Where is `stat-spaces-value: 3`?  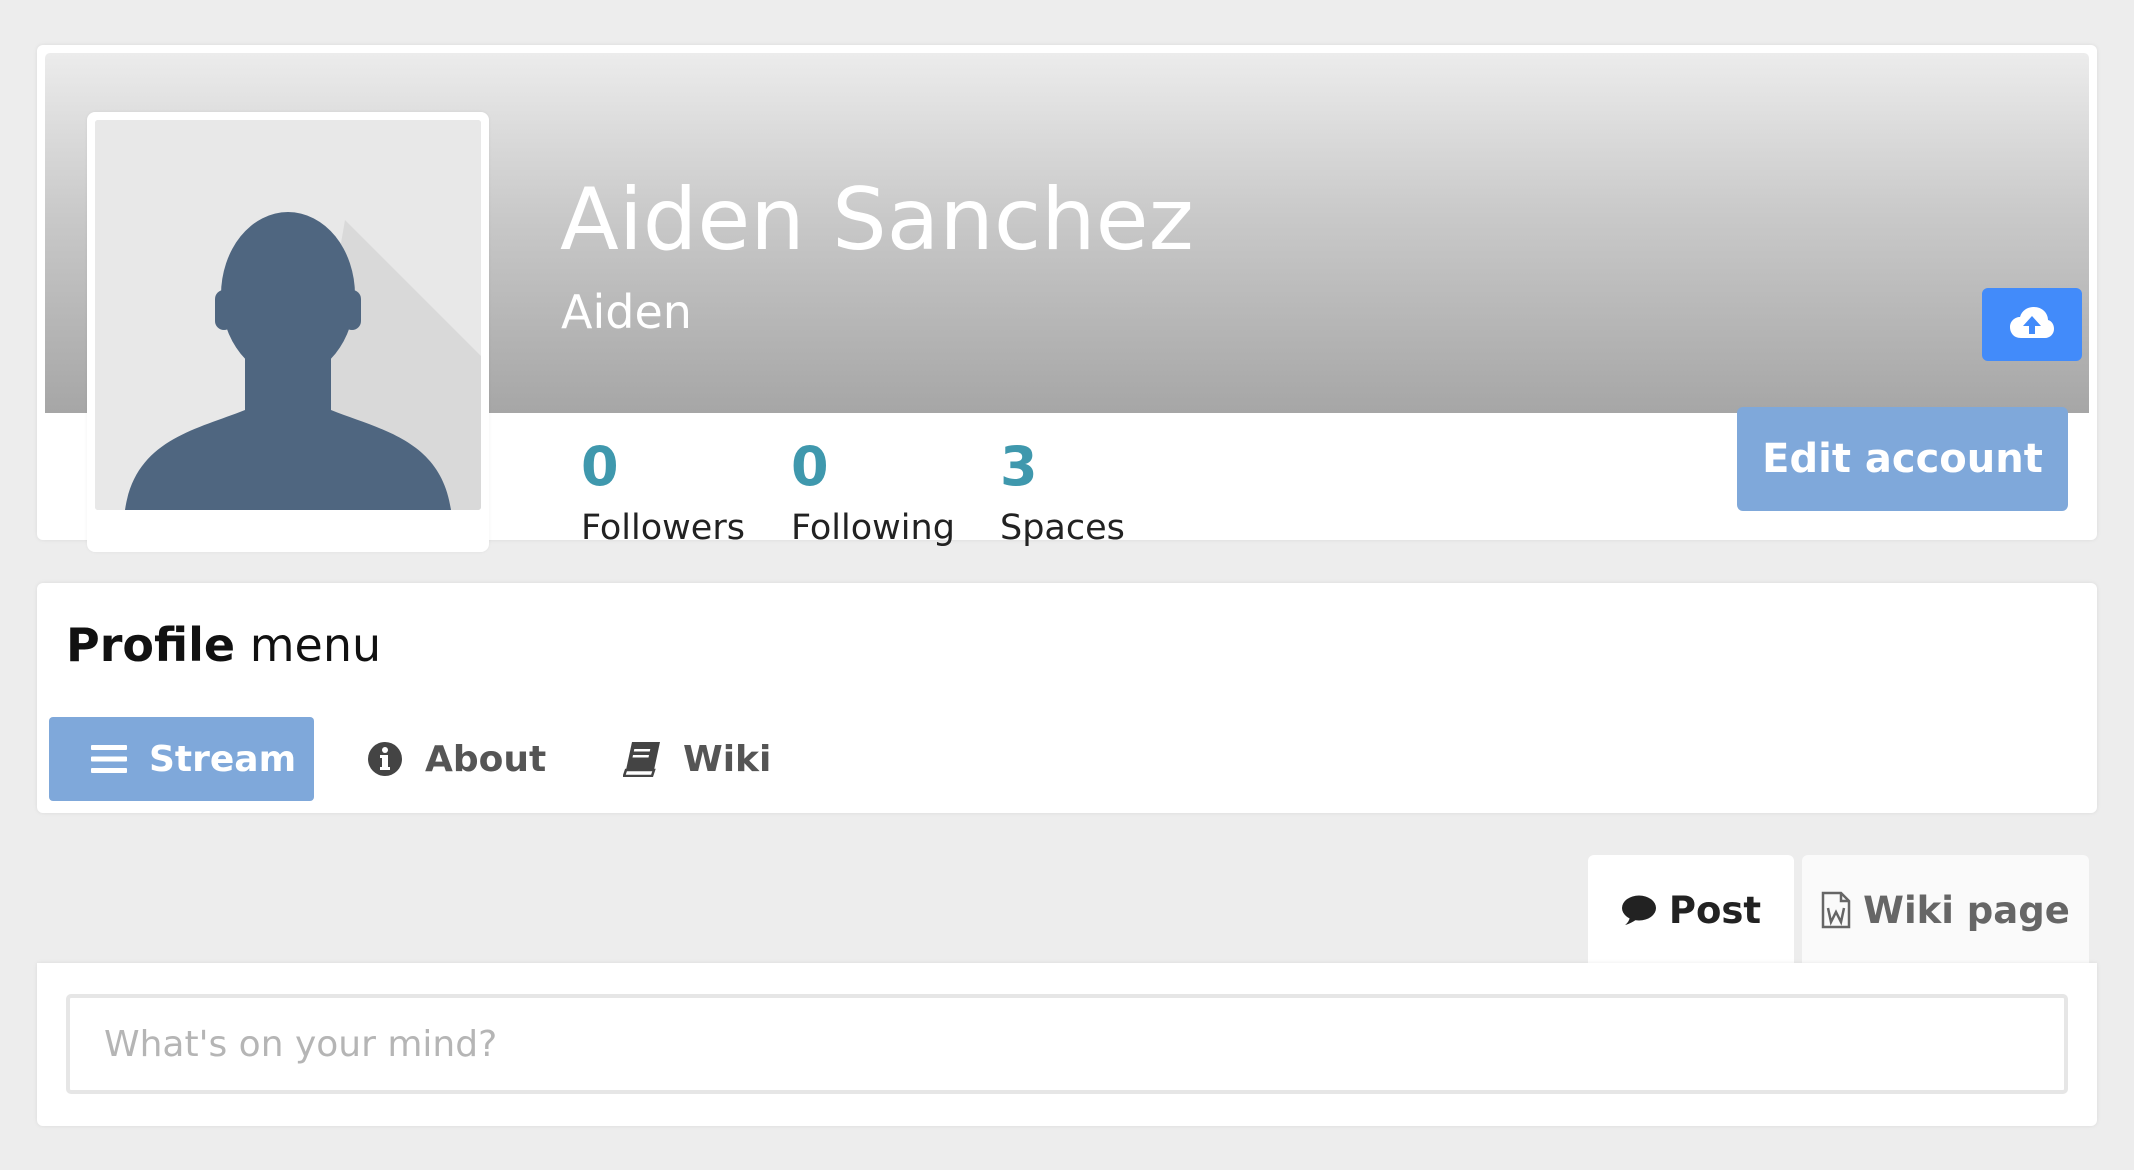
stat-spaces-value: 3 is located at coordinates (1019, 466).